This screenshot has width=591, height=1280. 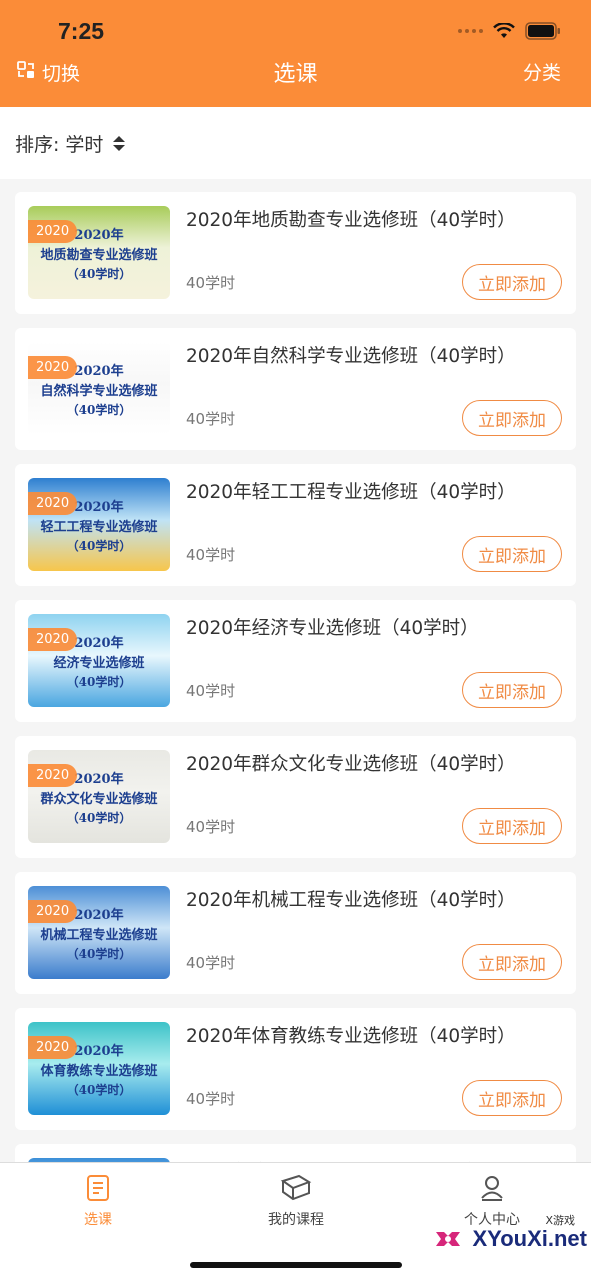 I want to click on sort-bar: 排序: 学时, so click(x=295, y=143).